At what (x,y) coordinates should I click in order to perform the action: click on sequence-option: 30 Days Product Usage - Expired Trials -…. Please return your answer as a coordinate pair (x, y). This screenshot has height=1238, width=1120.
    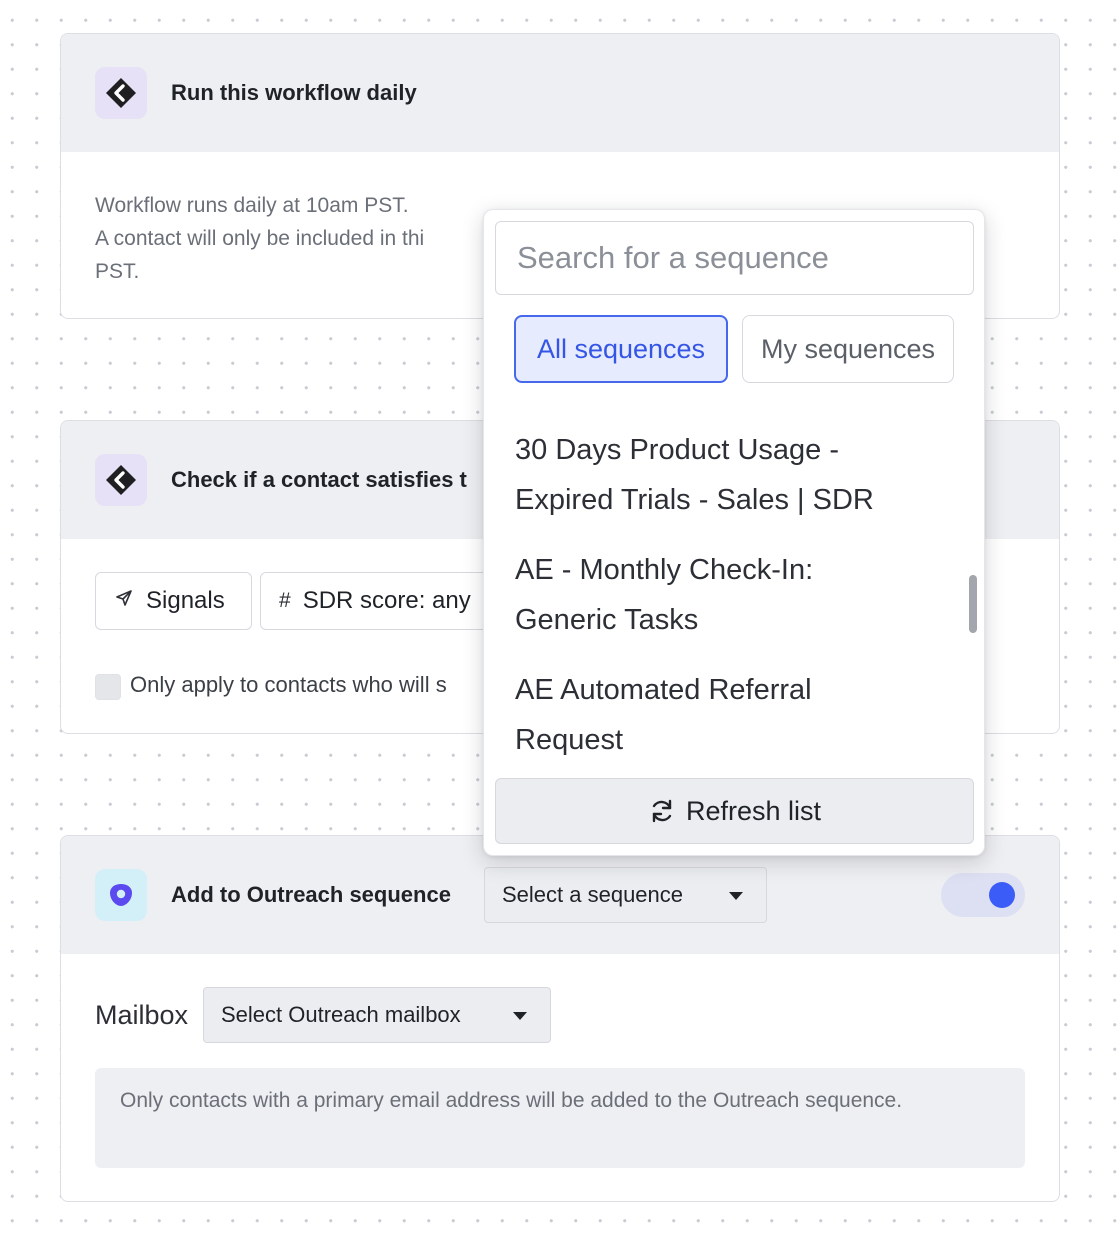
    Looking at the image, I should click on (729, 485).